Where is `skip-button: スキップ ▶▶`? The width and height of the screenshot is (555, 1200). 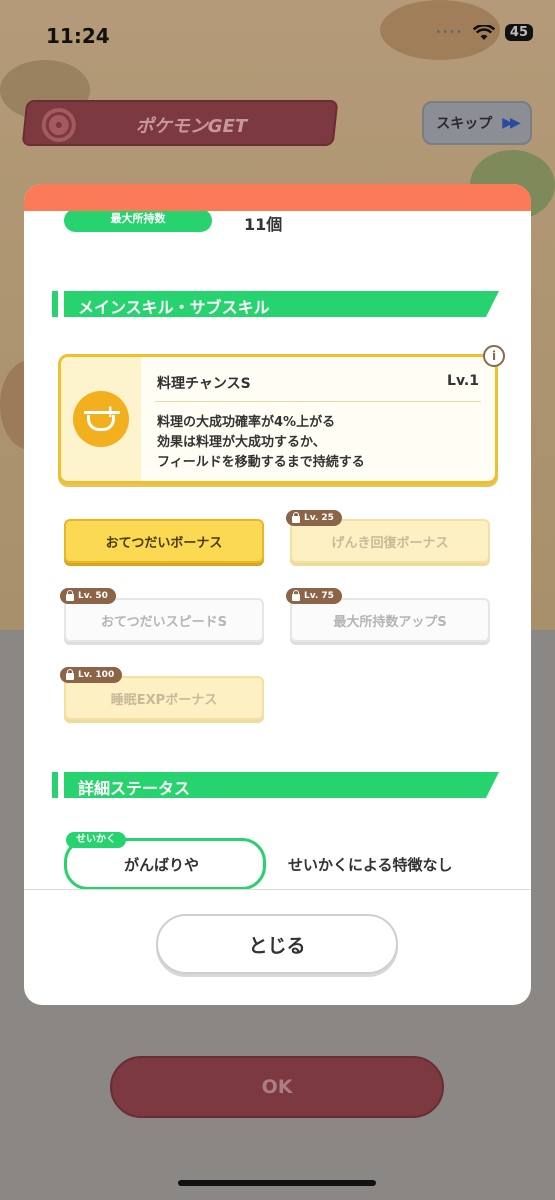
skip-button: スキップ ▶▶ is located at coordinates (477, 123).